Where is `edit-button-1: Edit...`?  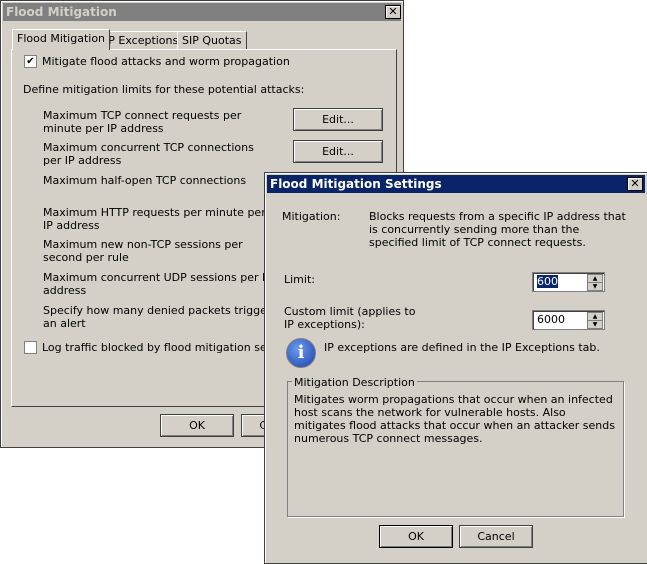
edit-button-1: Edit... is located at coordinates (338, 119).